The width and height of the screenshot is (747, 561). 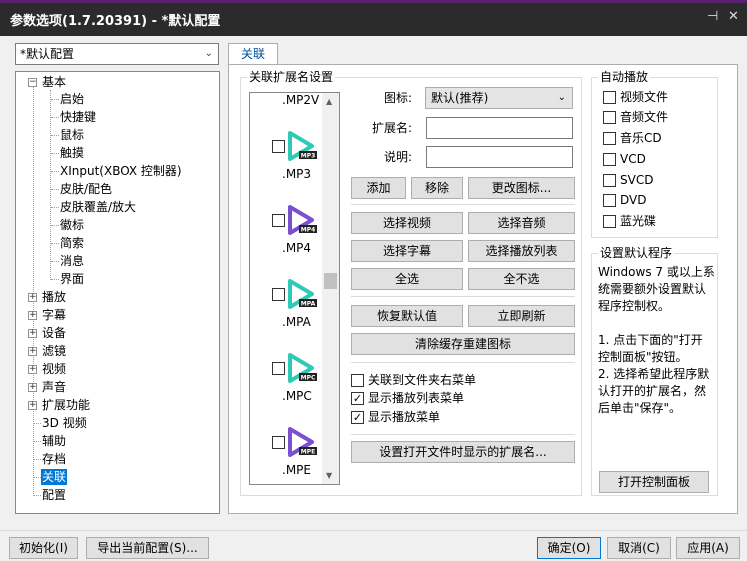 I want to click on ext-item: MP3 .MP3, so click(x=287, y=137).